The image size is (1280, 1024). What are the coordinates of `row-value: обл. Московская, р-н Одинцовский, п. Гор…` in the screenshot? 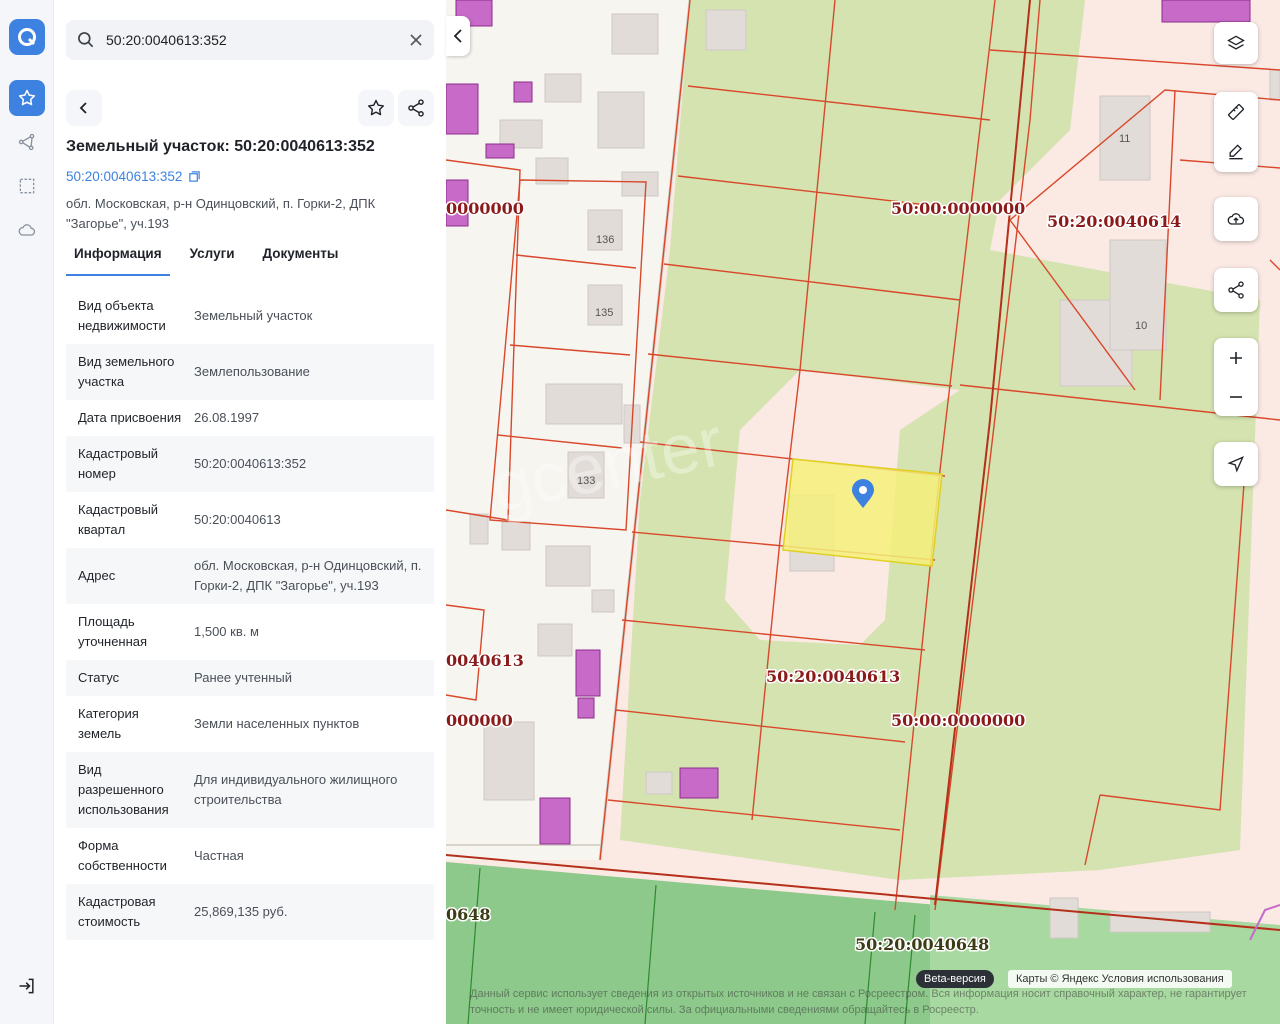 It's located at (308, 575).